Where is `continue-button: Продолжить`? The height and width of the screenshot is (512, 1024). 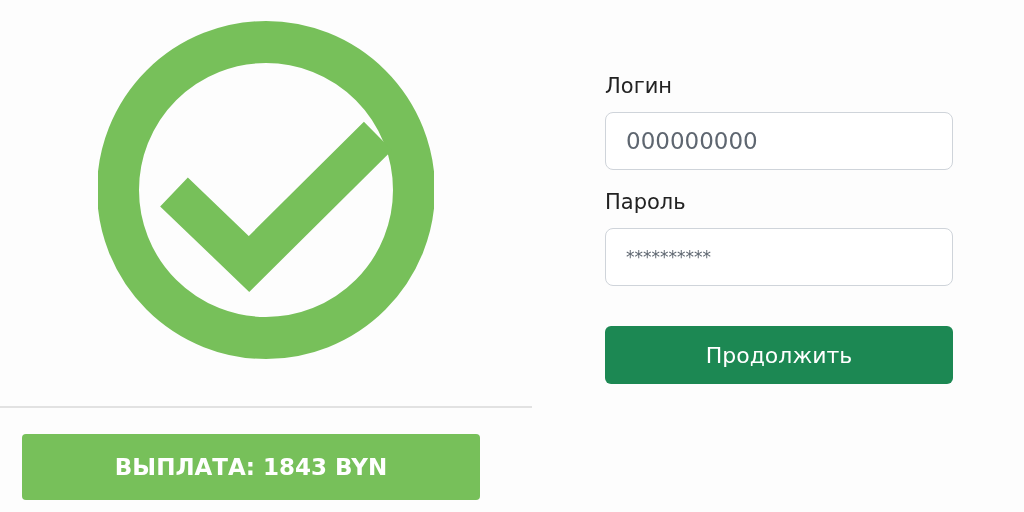
continue-button: Продолжить is located at coordinates (779, 355).